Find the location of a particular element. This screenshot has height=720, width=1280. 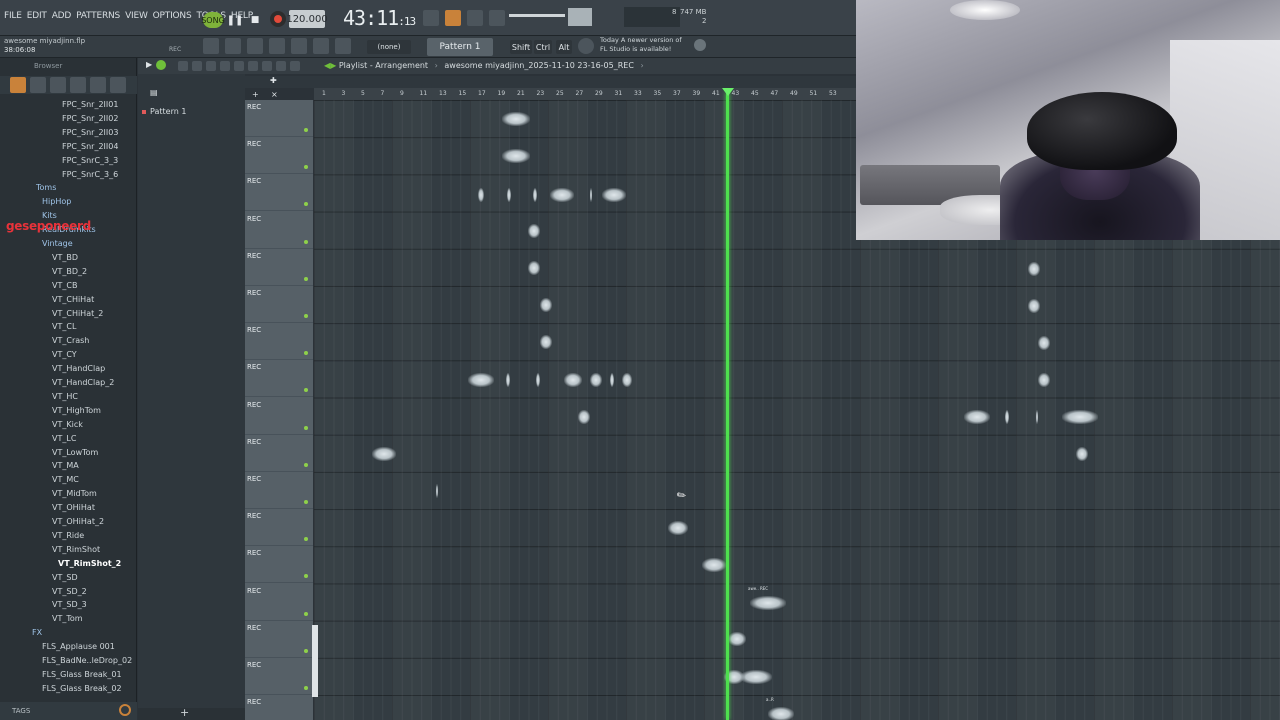

metronome-icon is located at coordinates (453, 18).